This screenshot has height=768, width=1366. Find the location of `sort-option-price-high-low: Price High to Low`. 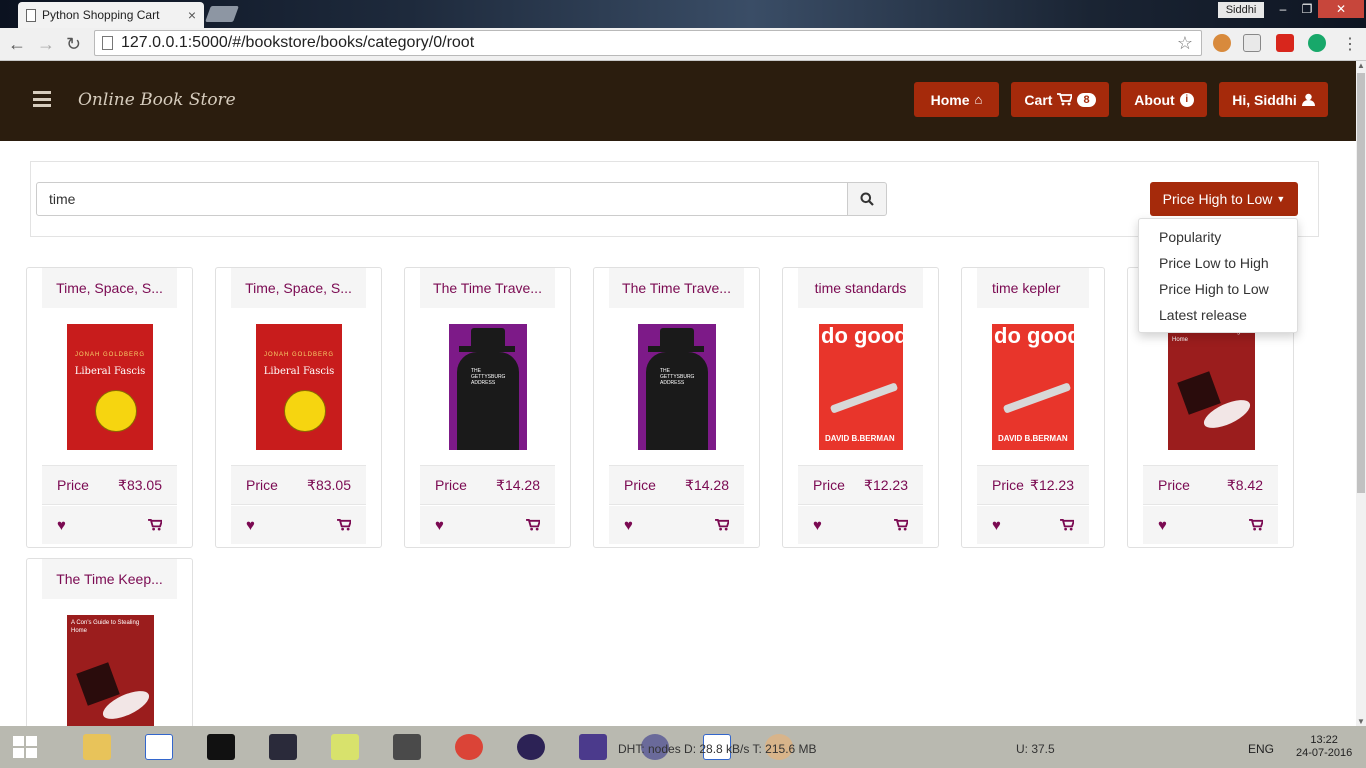

sort-option-price-high-low: Price High to Low is located at coordinates (1218, 289).